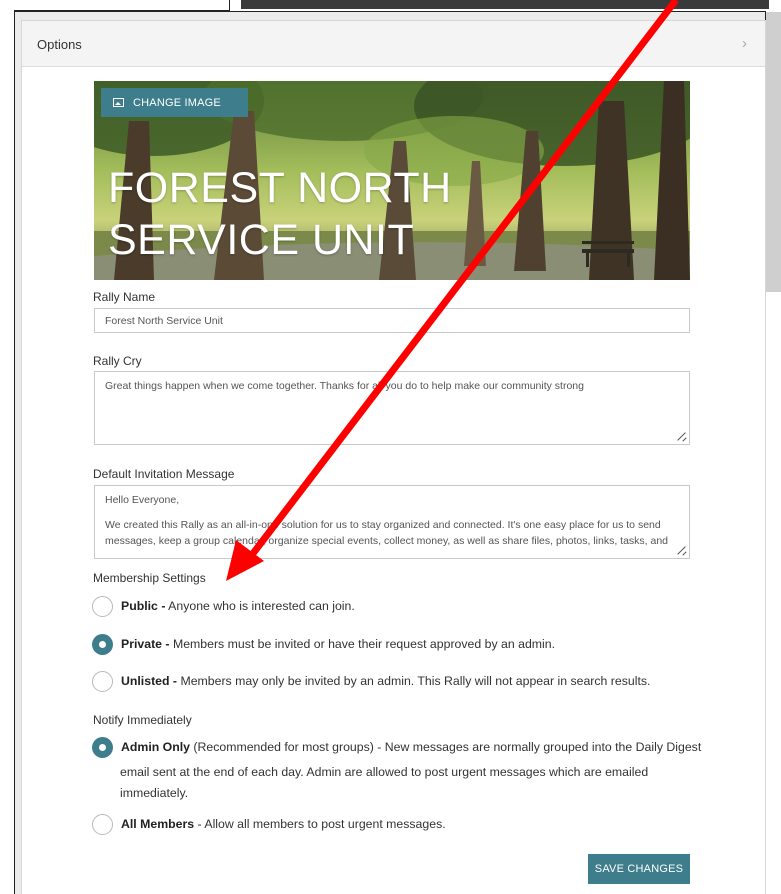 Image resolution: width=781 pixels, height=894 pixels. Describe the element at coordinates (59, 44) in the screenshot. I see `options-title: Options` at that location.